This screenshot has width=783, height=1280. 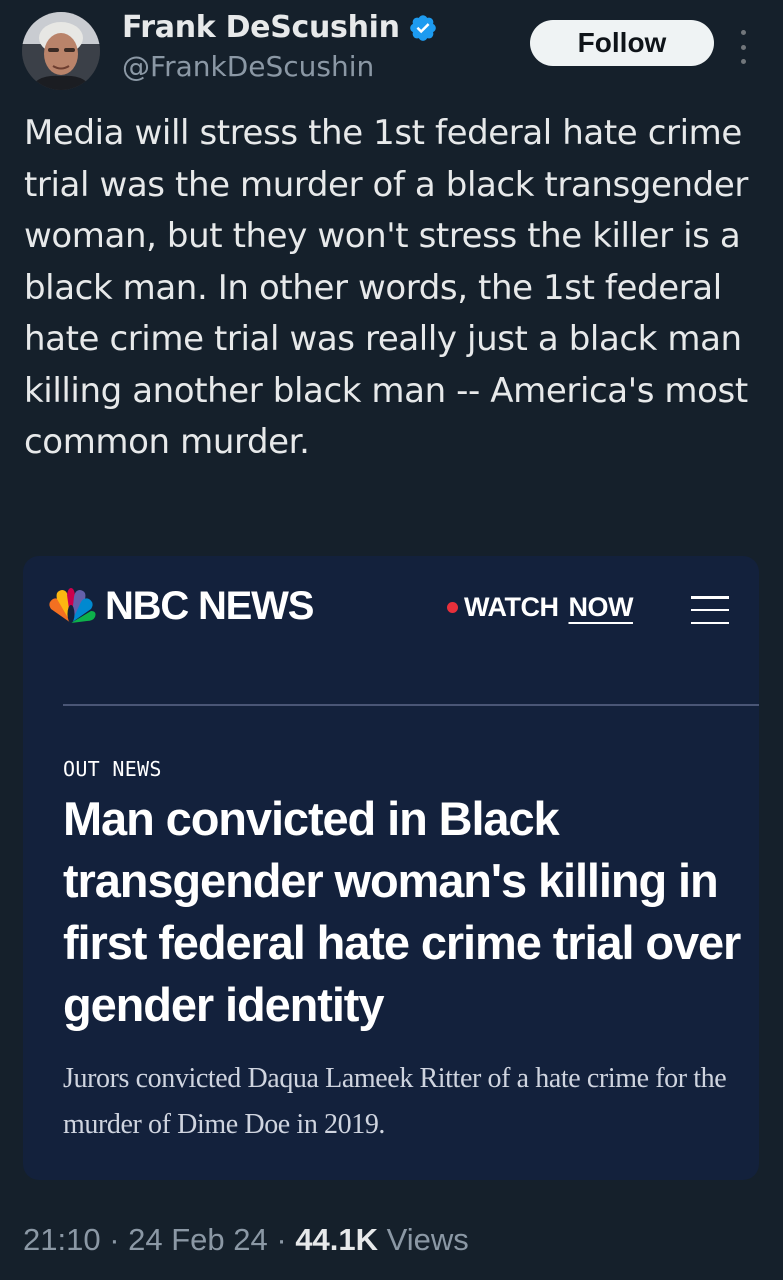 I want to click on nbc-news-wordmark: NBC NEWS, so click(x=209, y=606).